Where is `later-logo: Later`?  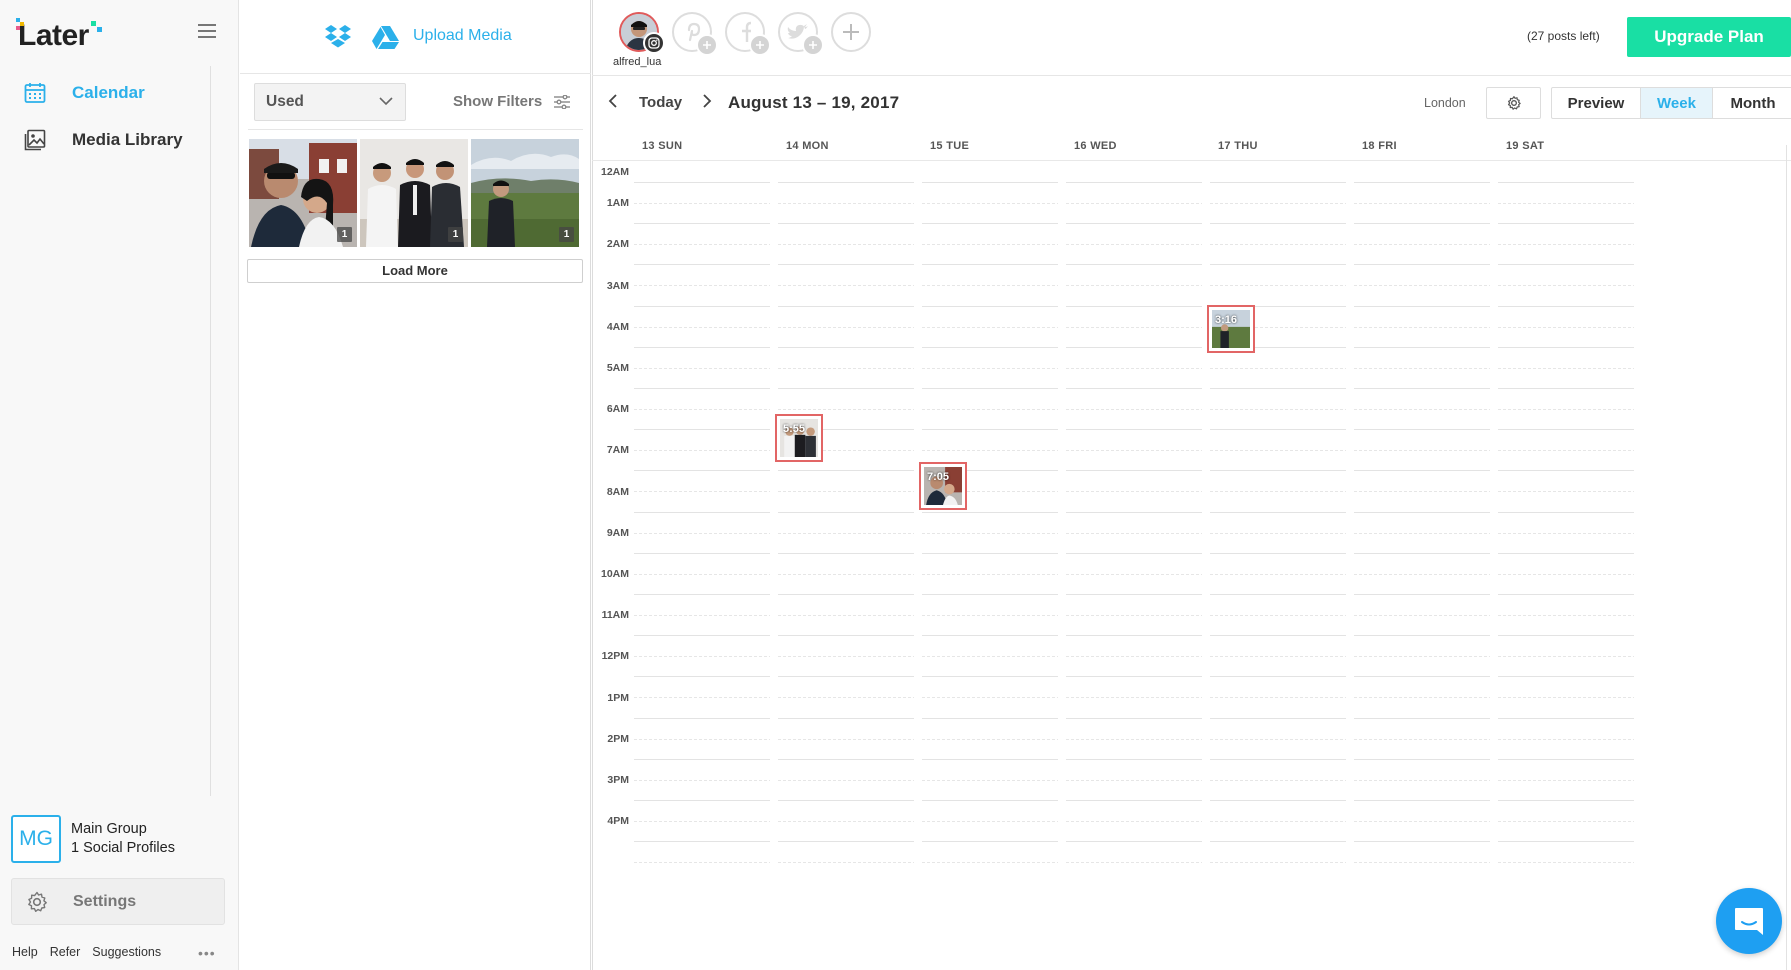
later-logo: Later is located at coordinates (59, 36).